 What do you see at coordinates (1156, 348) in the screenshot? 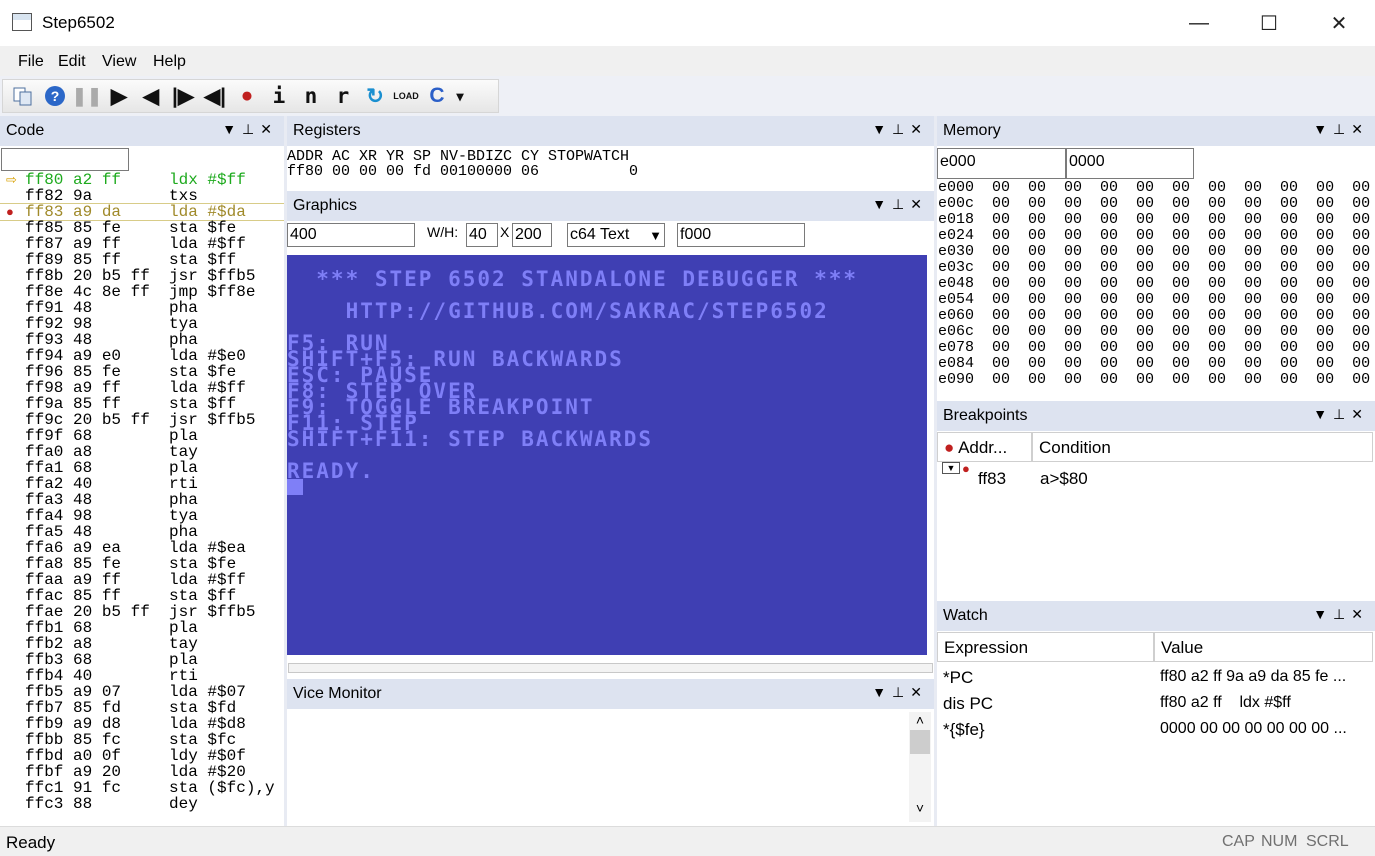
I see `memory-row: e078 00 00 00 00 00 00 00 00 00 00 00 00` at bounding box center [1156, 348].